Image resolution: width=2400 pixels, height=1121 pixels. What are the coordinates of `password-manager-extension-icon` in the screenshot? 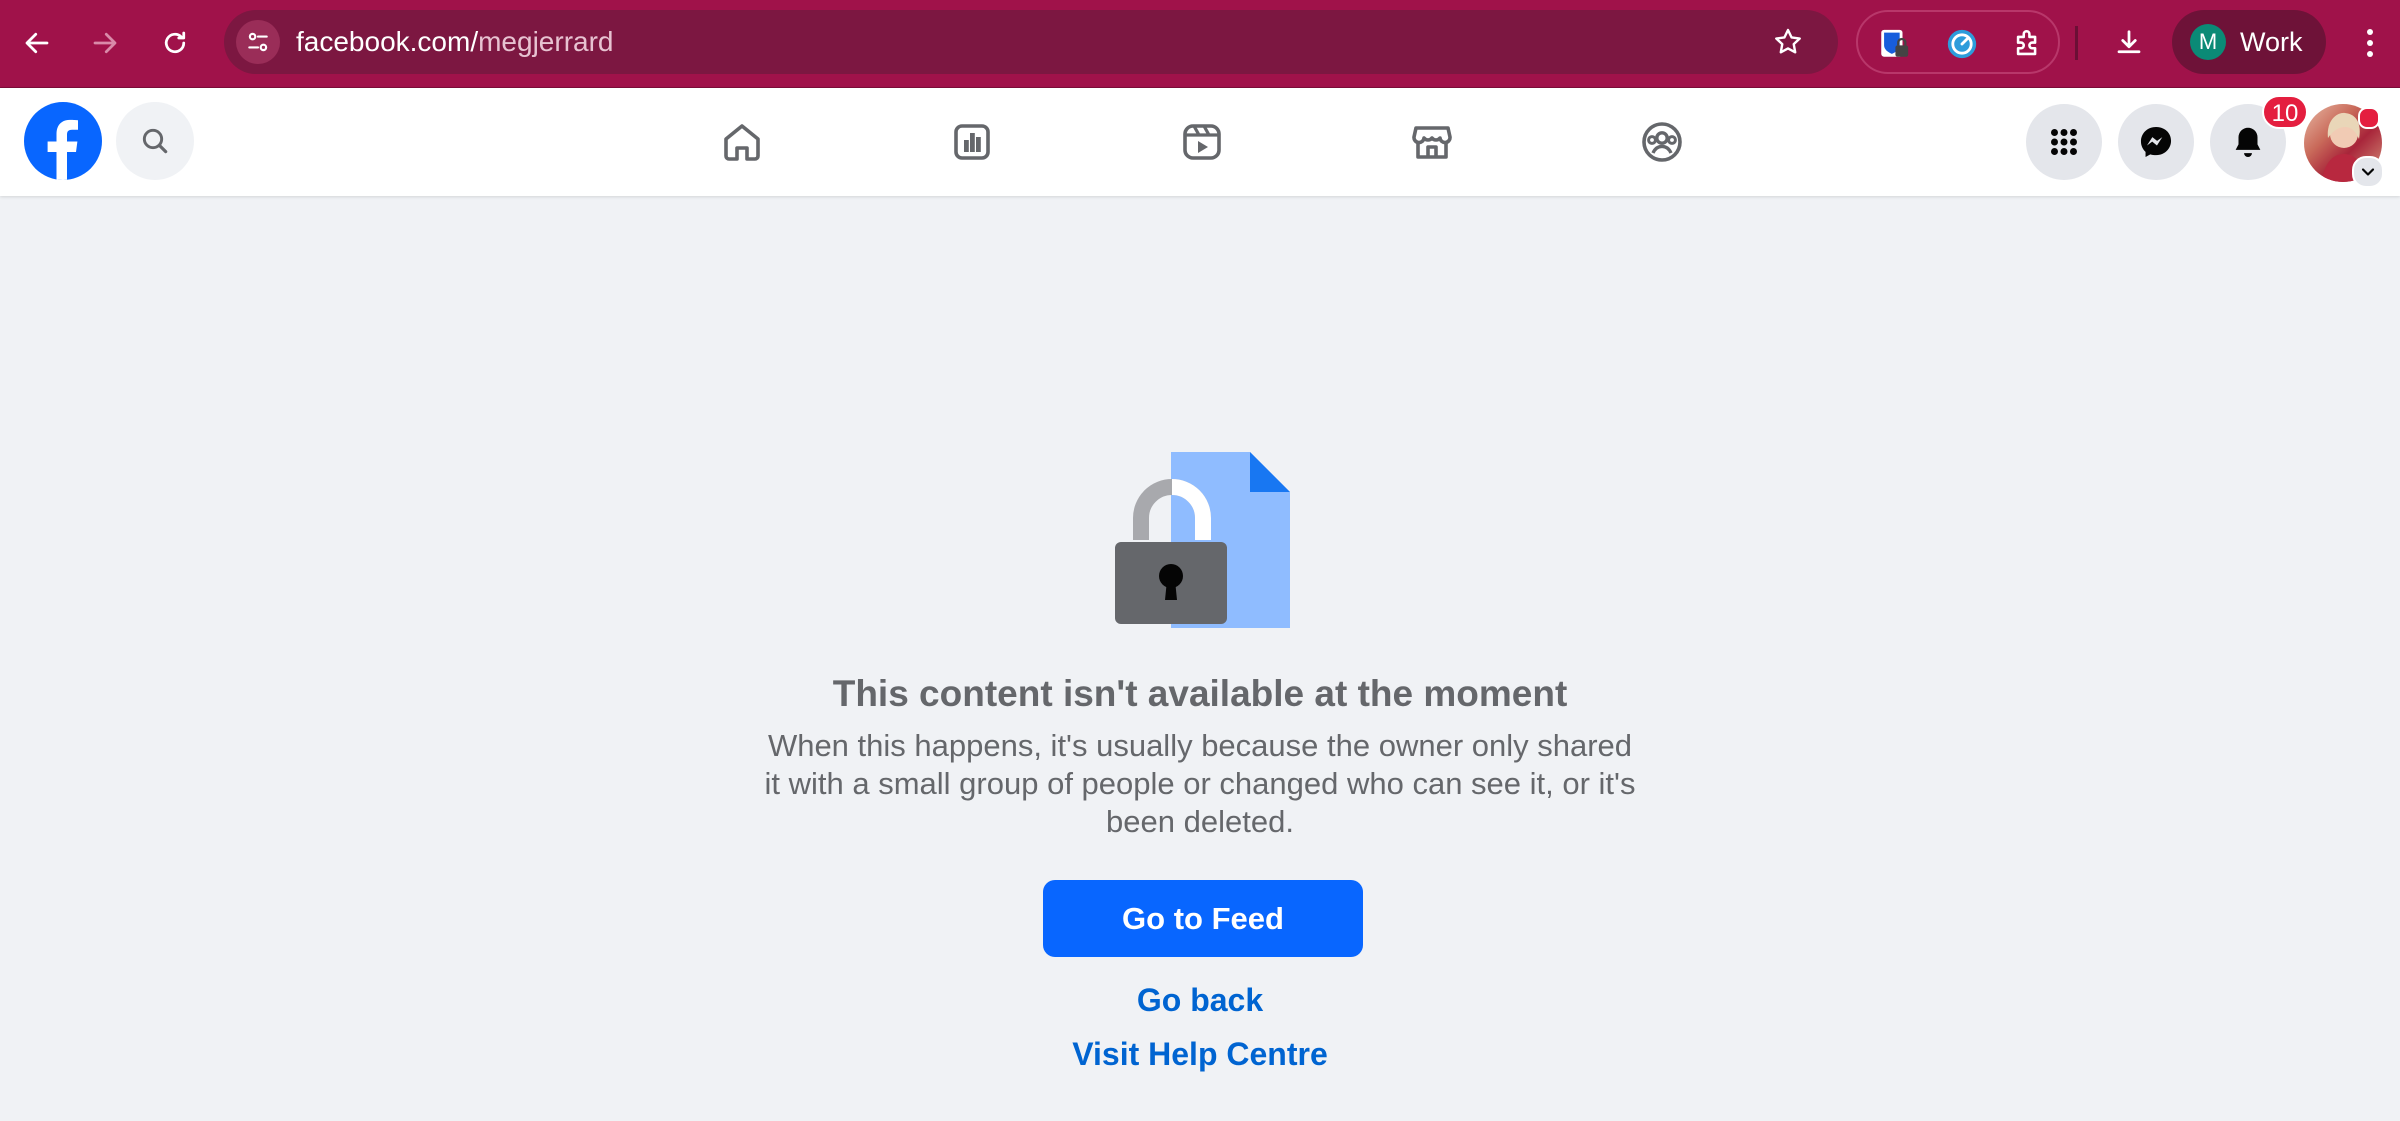 It's located at (1894, 44).